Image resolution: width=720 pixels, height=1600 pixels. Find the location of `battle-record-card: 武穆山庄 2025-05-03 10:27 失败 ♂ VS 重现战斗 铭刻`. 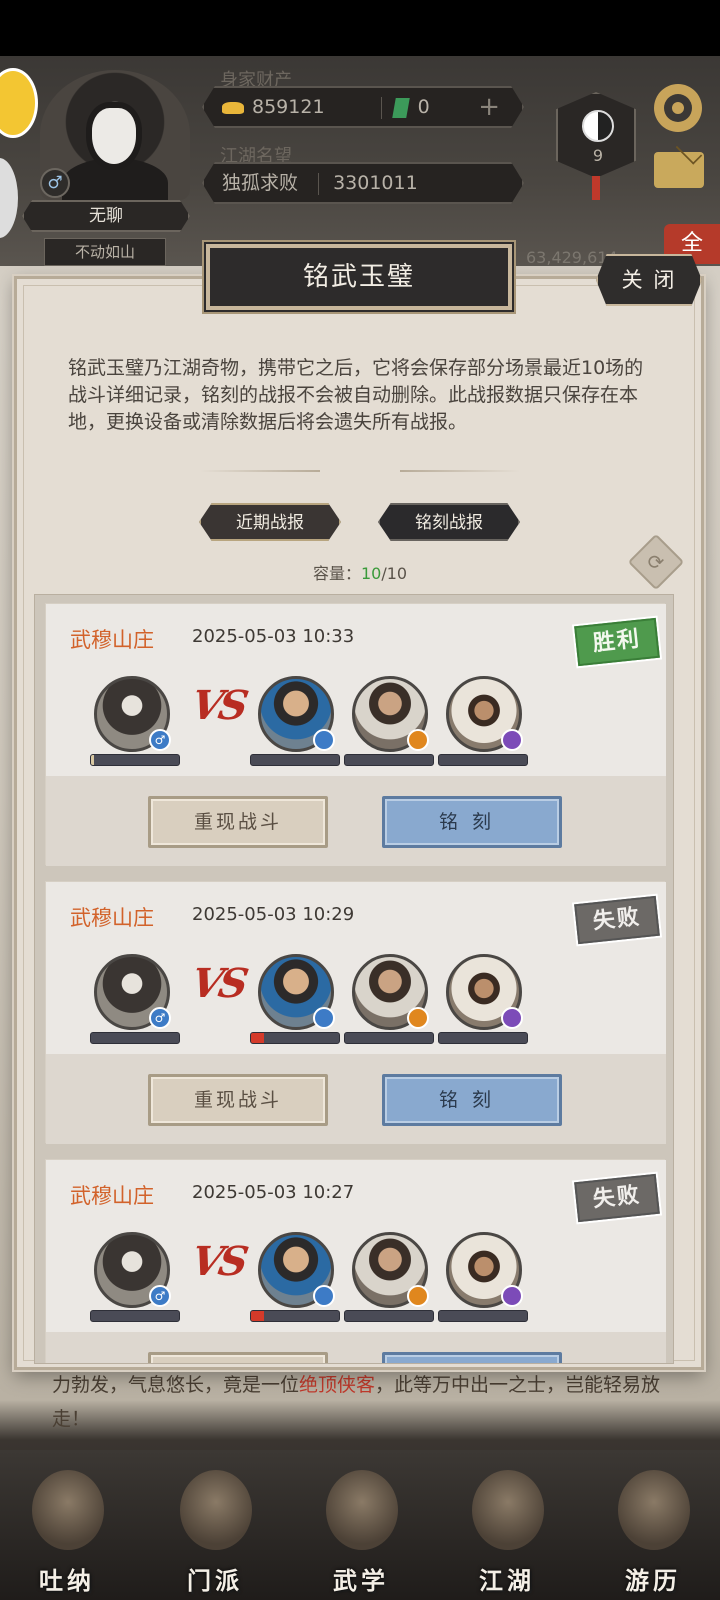

battle-record-card: 武穆山庄 2025-05-03 10:27 失败 ♂ VS 重现战斗 铭刻 is located at coordinates (355, 1261).